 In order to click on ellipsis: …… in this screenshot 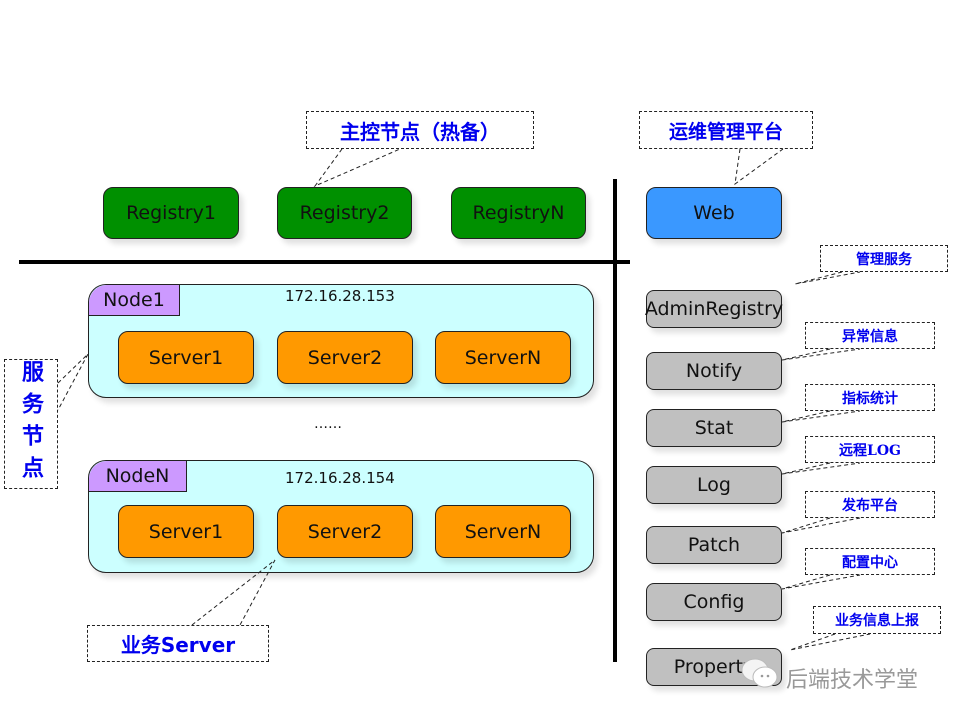, I will do `click(328, 424)`.